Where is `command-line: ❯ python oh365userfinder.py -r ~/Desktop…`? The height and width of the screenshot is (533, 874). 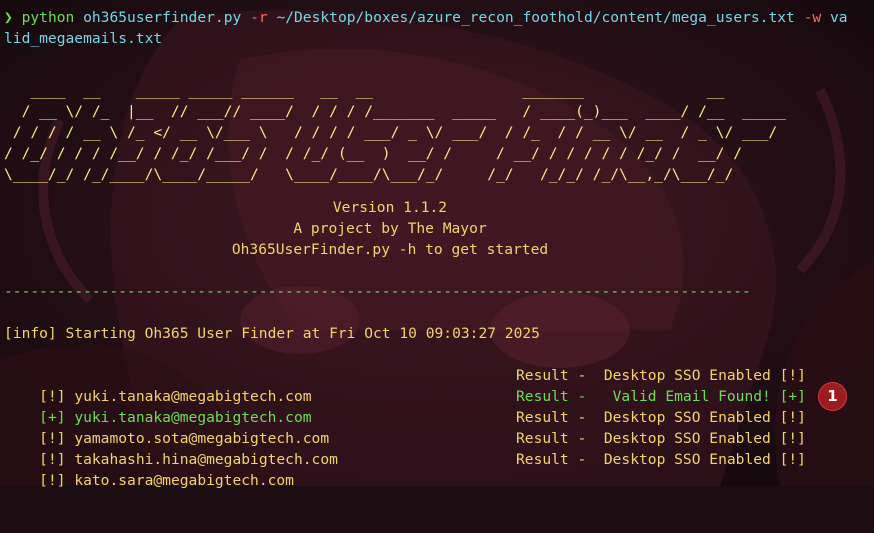
command-line: ❯ python oh365userfinder.py -r ~/Desktop… is located at coordinates (426, 17).